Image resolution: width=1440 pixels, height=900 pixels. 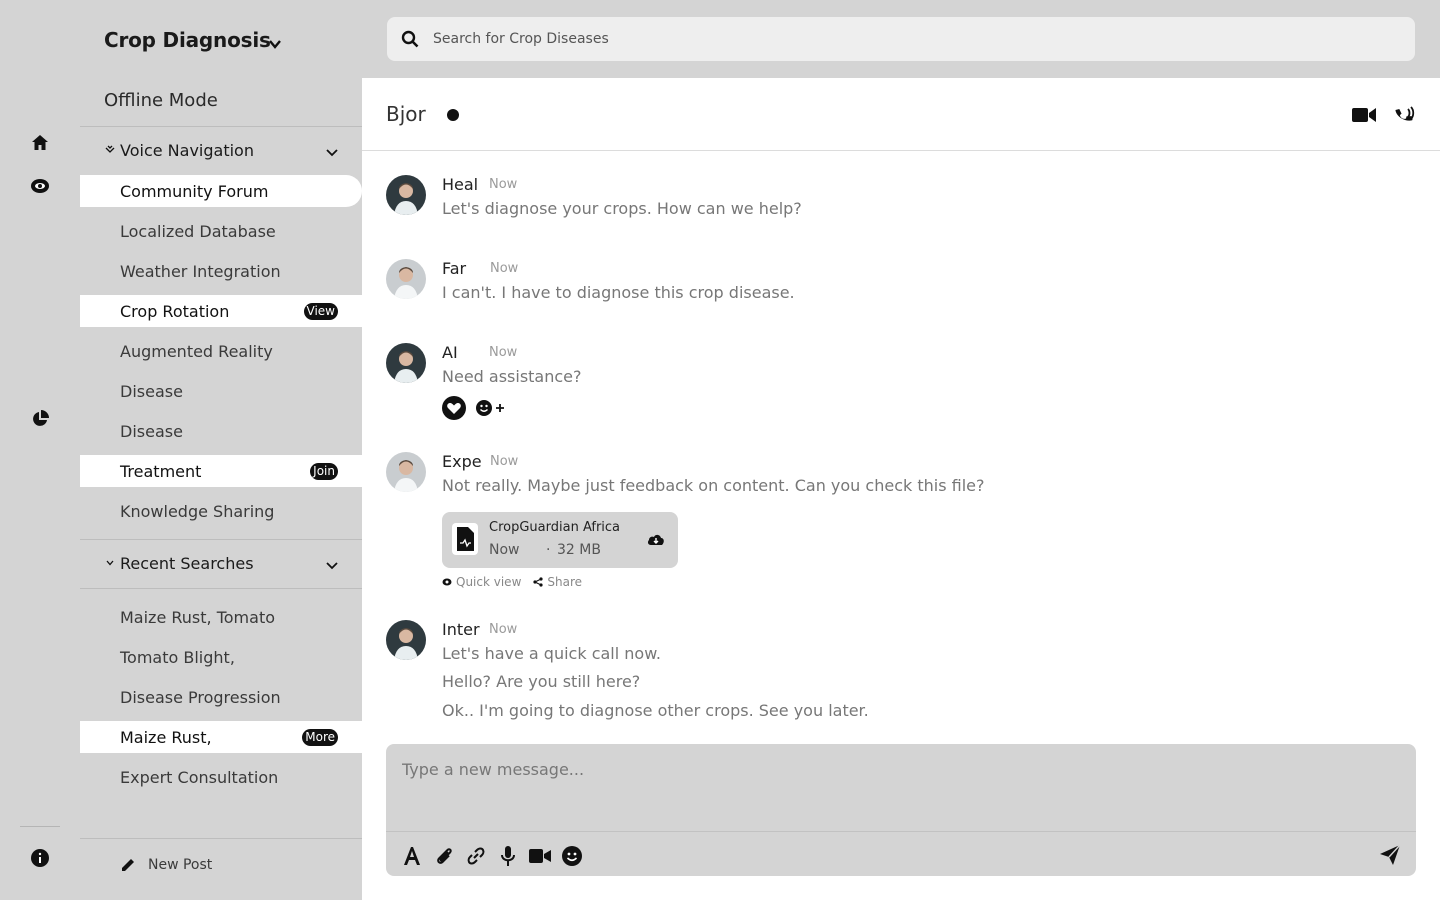 I want to click on new-post-button: New Post, so click(x=166, y=865).